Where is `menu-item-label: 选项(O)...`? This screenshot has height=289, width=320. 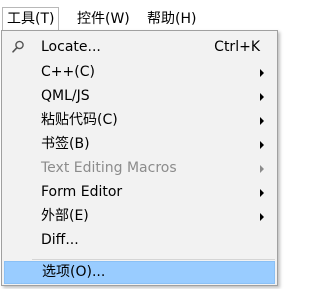
menu-item-label: 选项(O)... is located at coordinates (74, 272).